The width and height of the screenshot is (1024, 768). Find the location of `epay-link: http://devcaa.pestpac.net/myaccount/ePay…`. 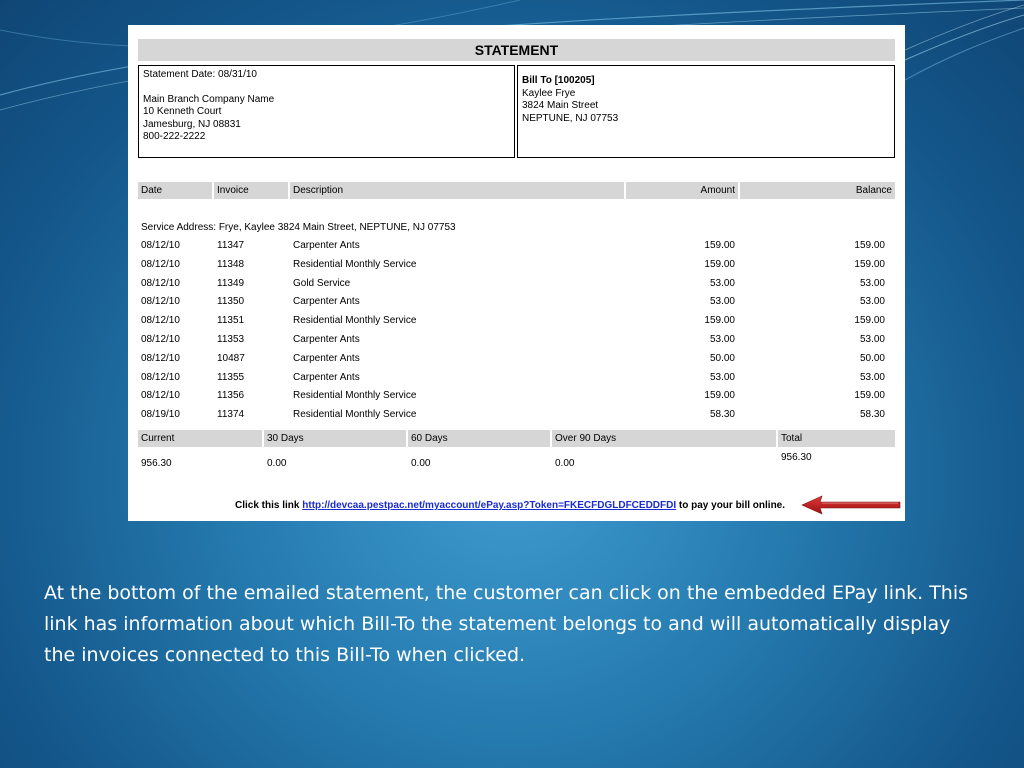

epay-link: http://devcaa.pestpac.net/myaccount/ePay… is located at coordinates (489, 505).